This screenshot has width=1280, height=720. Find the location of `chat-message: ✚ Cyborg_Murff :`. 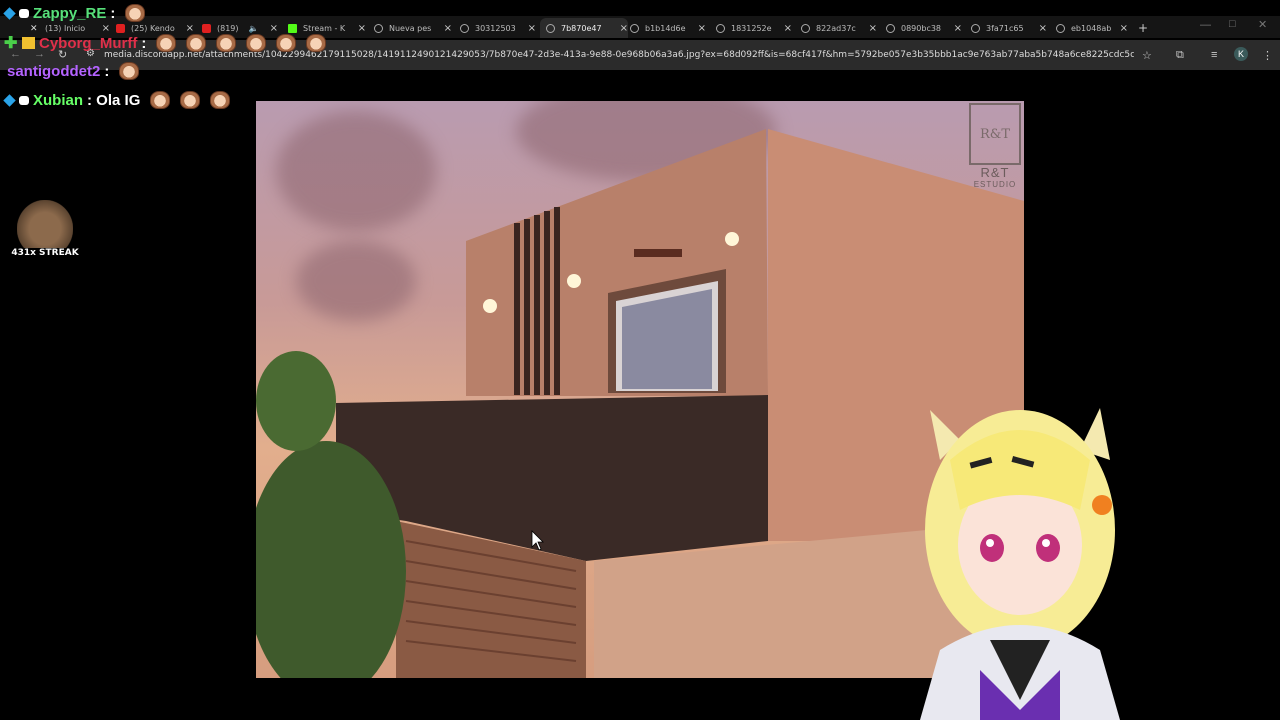

chat-message: ✚ Cyborg_Murff : is located at coordinates (165, 43).